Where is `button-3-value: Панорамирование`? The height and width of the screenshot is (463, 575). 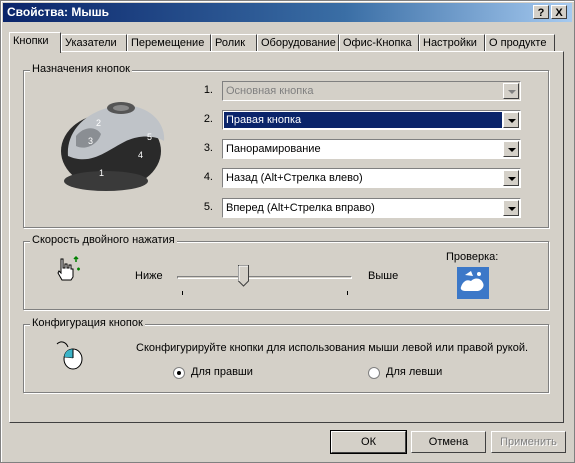 button-3-value: Панорамирование is located at coordinates (273, 149).